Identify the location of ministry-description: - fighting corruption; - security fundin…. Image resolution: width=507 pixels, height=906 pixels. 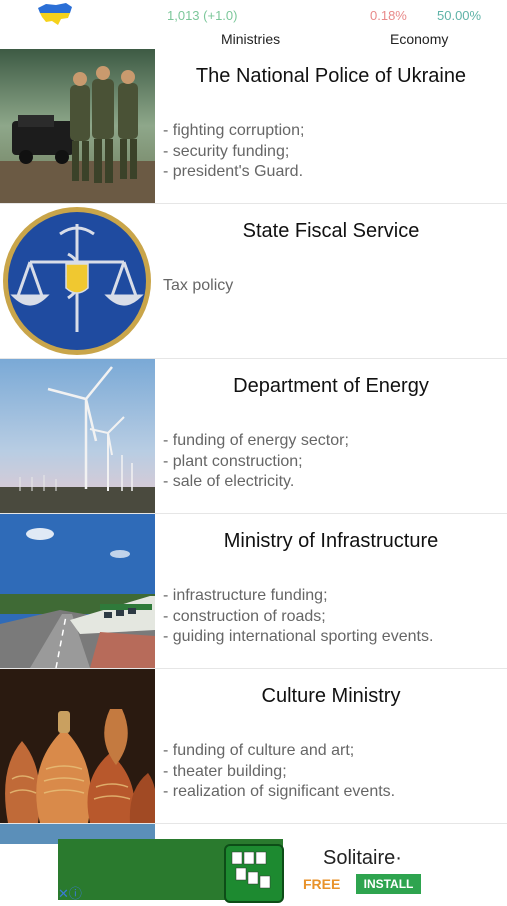
(234, 151).